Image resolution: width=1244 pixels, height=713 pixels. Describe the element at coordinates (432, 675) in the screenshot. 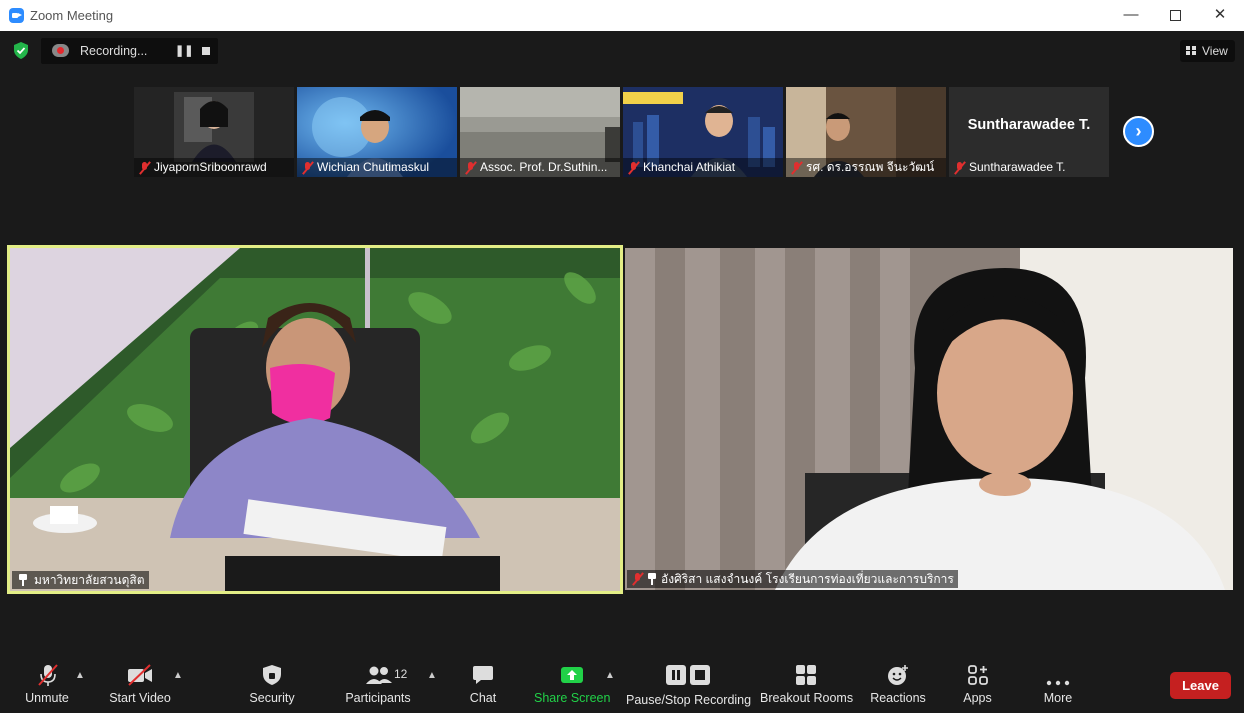

I see `participants-options-caret-icon: ▲` at that location.